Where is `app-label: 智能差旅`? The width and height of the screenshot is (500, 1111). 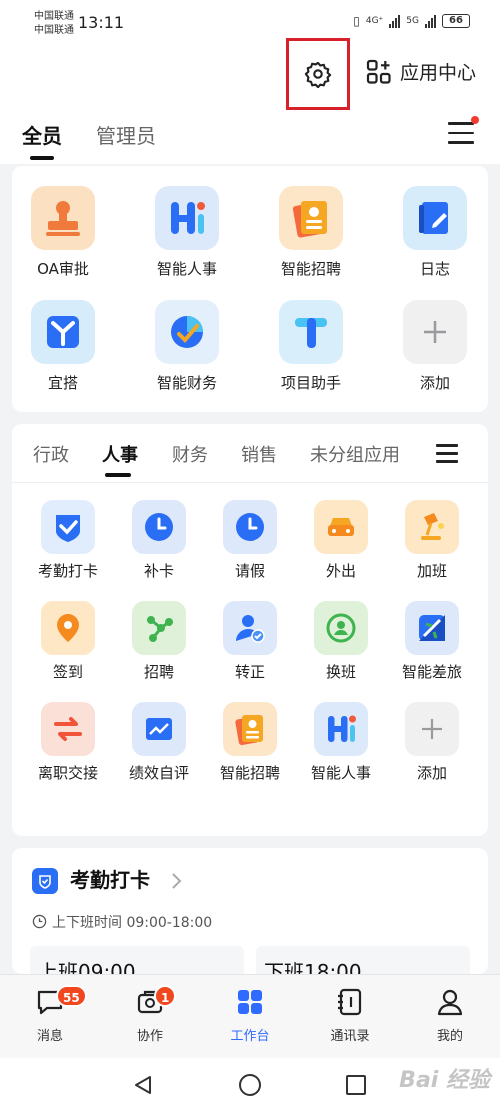 app-label: 智能差旅 is located at coordinates (431, 672).